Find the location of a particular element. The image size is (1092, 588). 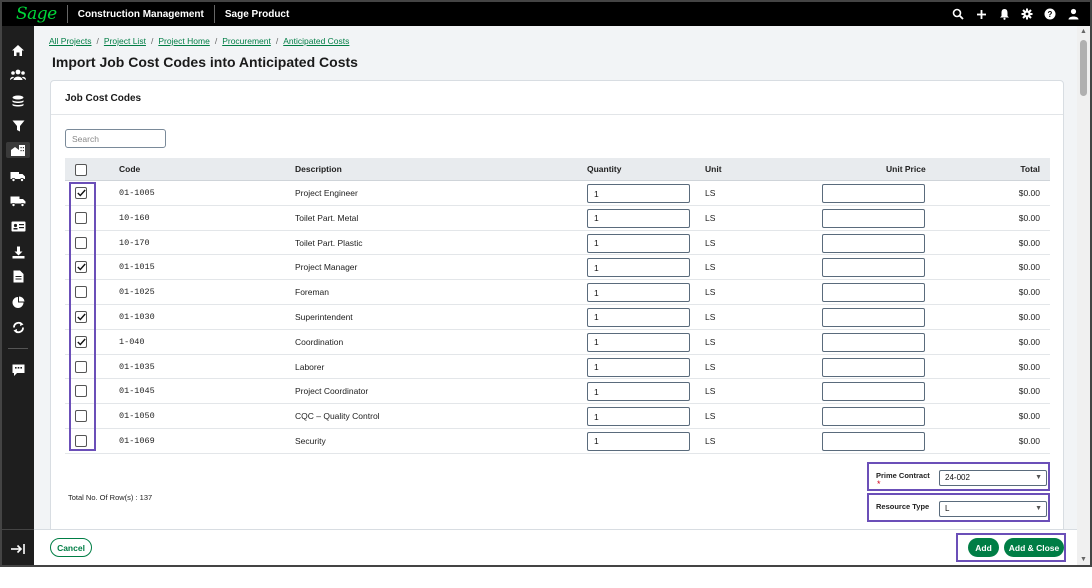

collapse-sidebar-button is located at coordinates (18, 547).